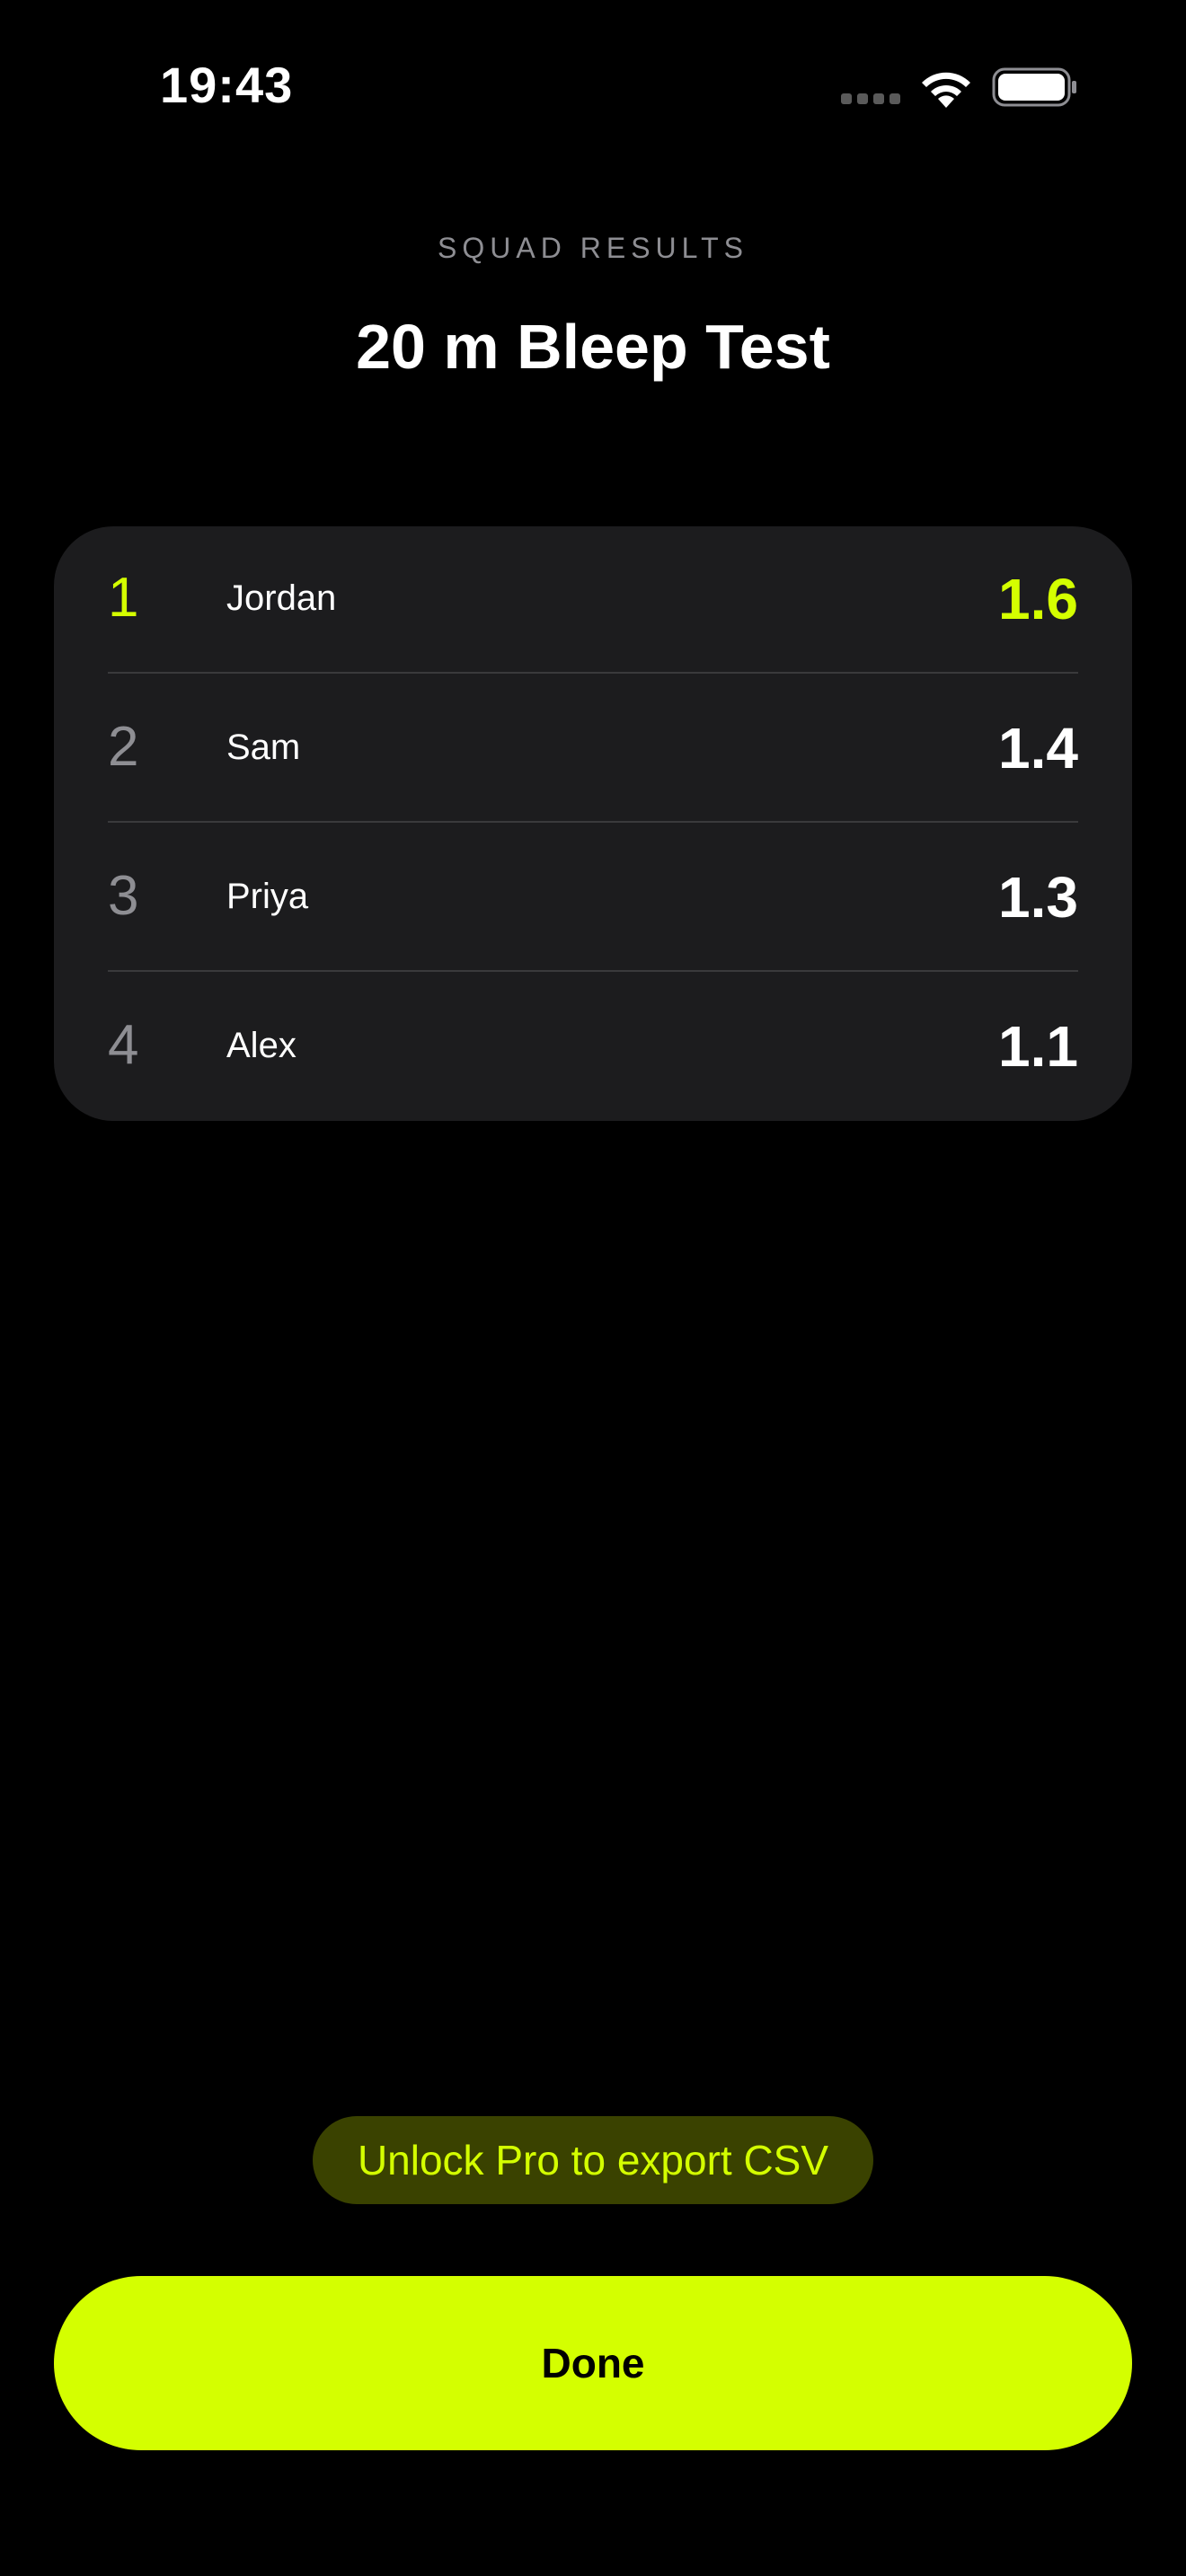 Image resolution: width=1186 pixels, height=2576 pixels. What do you see at coordinates (1038, 897) in the screenshot?
I see `score-value: 1.3` at bounding box center [1038, 897].